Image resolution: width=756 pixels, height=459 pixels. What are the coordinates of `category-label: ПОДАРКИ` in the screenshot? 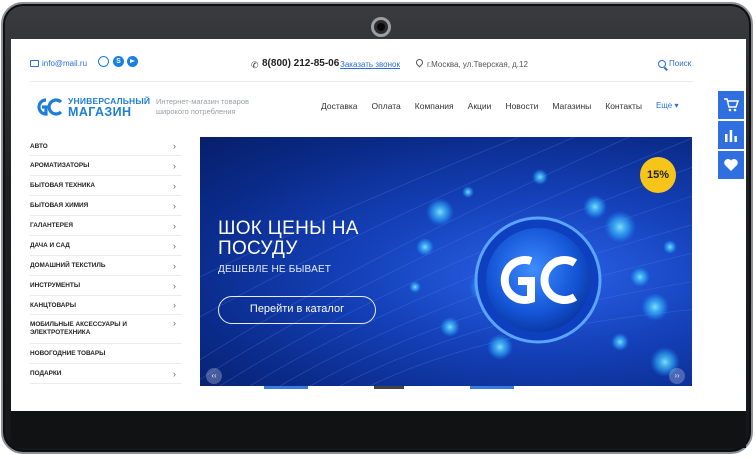 It's located at (46, 373).